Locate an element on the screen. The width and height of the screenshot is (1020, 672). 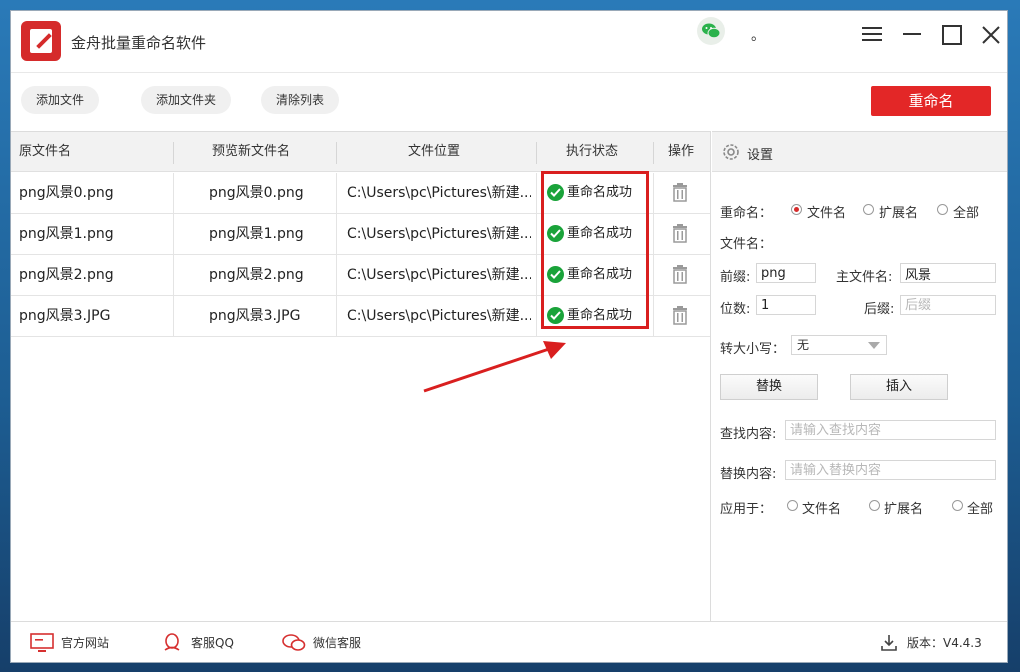
column-header-preview: 预览新文件名 is located at coordinates (251, 151).